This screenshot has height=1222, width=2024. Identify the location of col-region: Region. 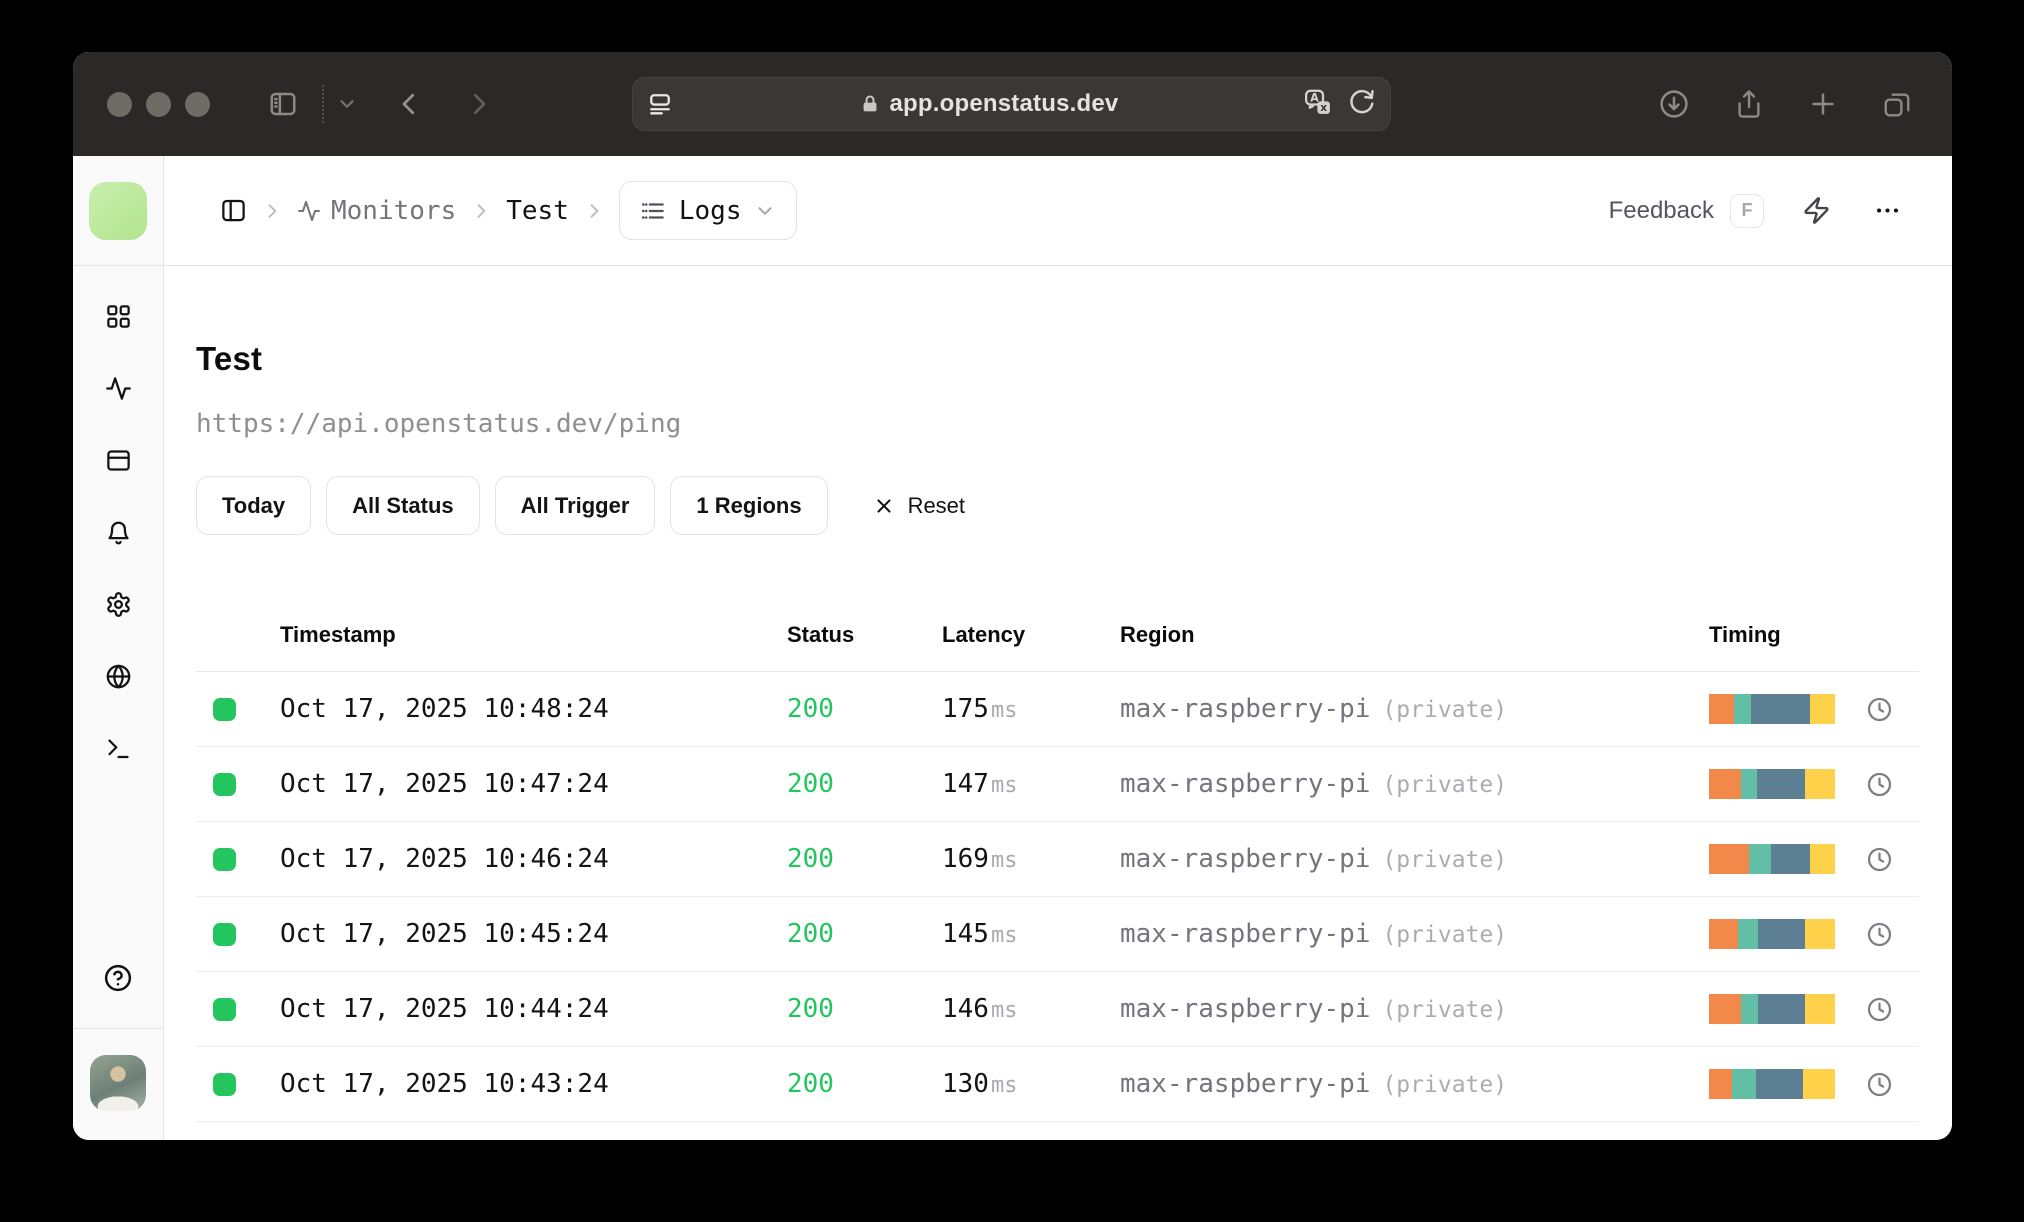
(1414, 635).